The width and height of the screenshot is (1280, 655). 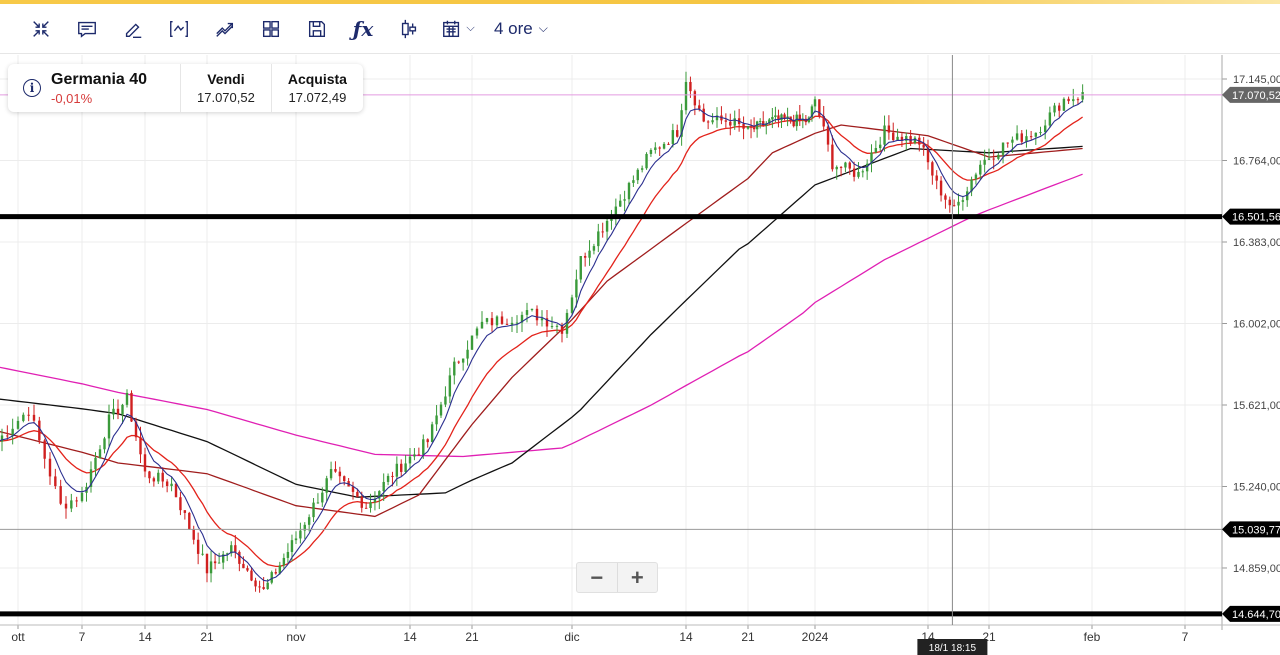 I want to click on chart-toolbar: ƒx ⌵ 4 ore ⌵, so click(x=640, y=29).